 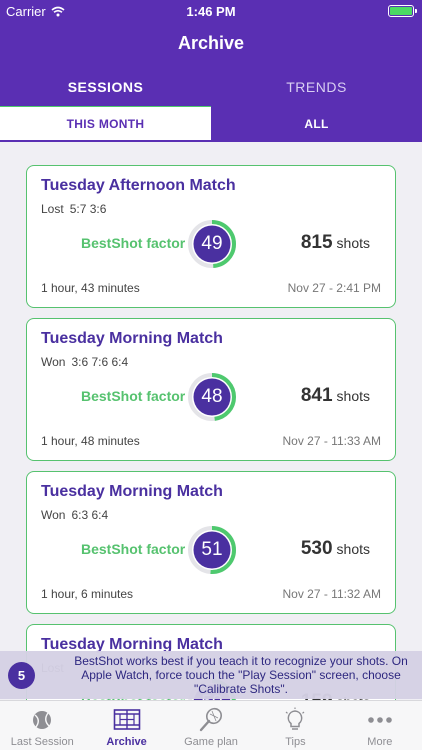 I want to click on tabbar-game-plan: Game plan, so click(x=211, y=725).